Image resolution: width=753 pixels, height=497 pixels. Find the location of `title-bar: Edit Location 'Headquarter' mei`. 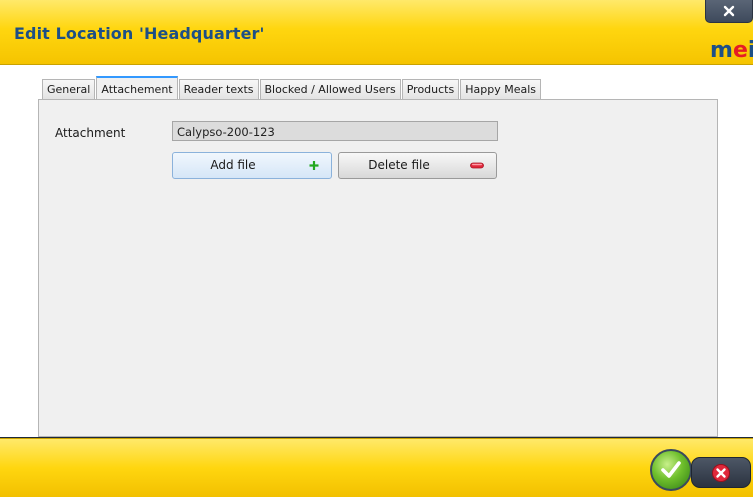

title-bar: Edit Location 'Headquarter' mei is located at coordinates (376, 32).